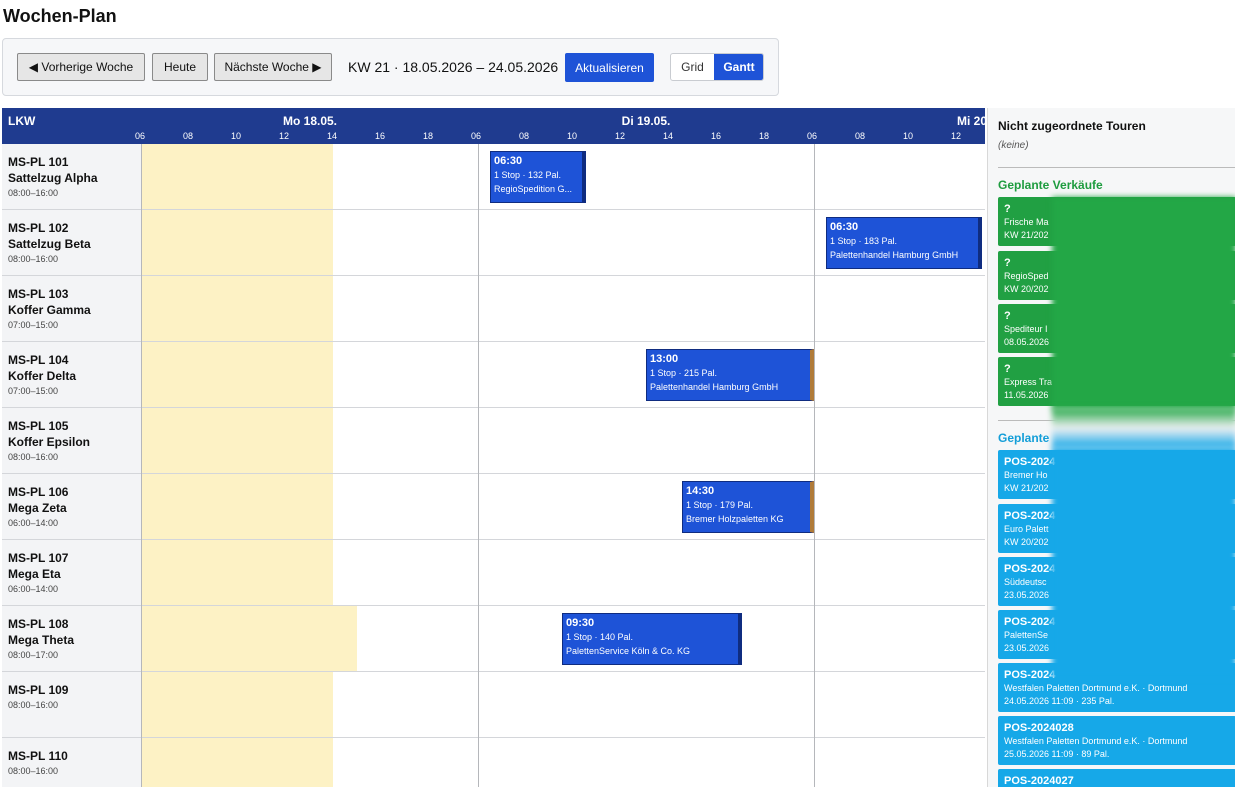 The height and width of the screenshot is (787, 1235). I want to click on truck-label: MS-PL 101 Sattelzug Alpha 08:00–16:00, so click(71, 176).